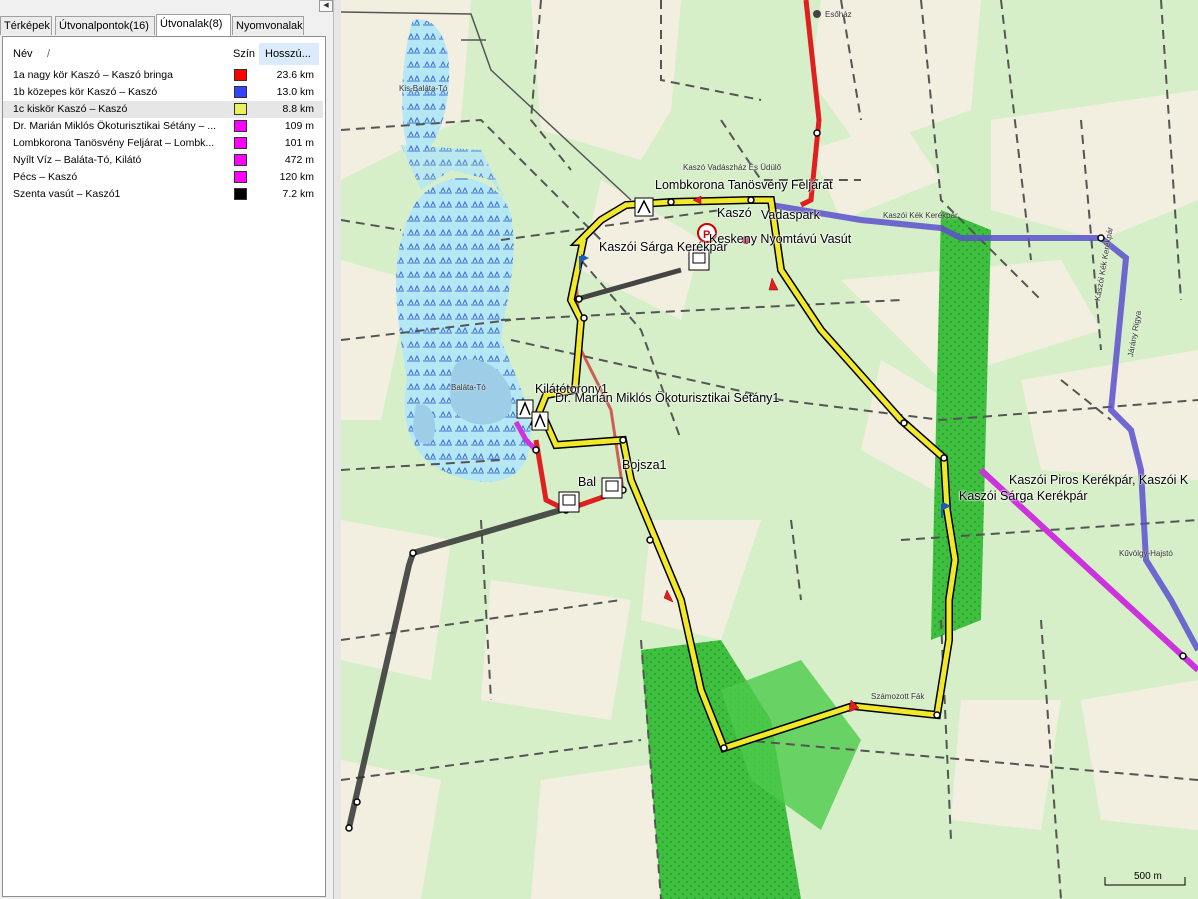 The image size is (1198, 899). Describe the element at coordinates (163, 92) in the screenshot. I see `route-row: 1b közepes kör Kaszó – Kaszó 13.0 km` at that location.